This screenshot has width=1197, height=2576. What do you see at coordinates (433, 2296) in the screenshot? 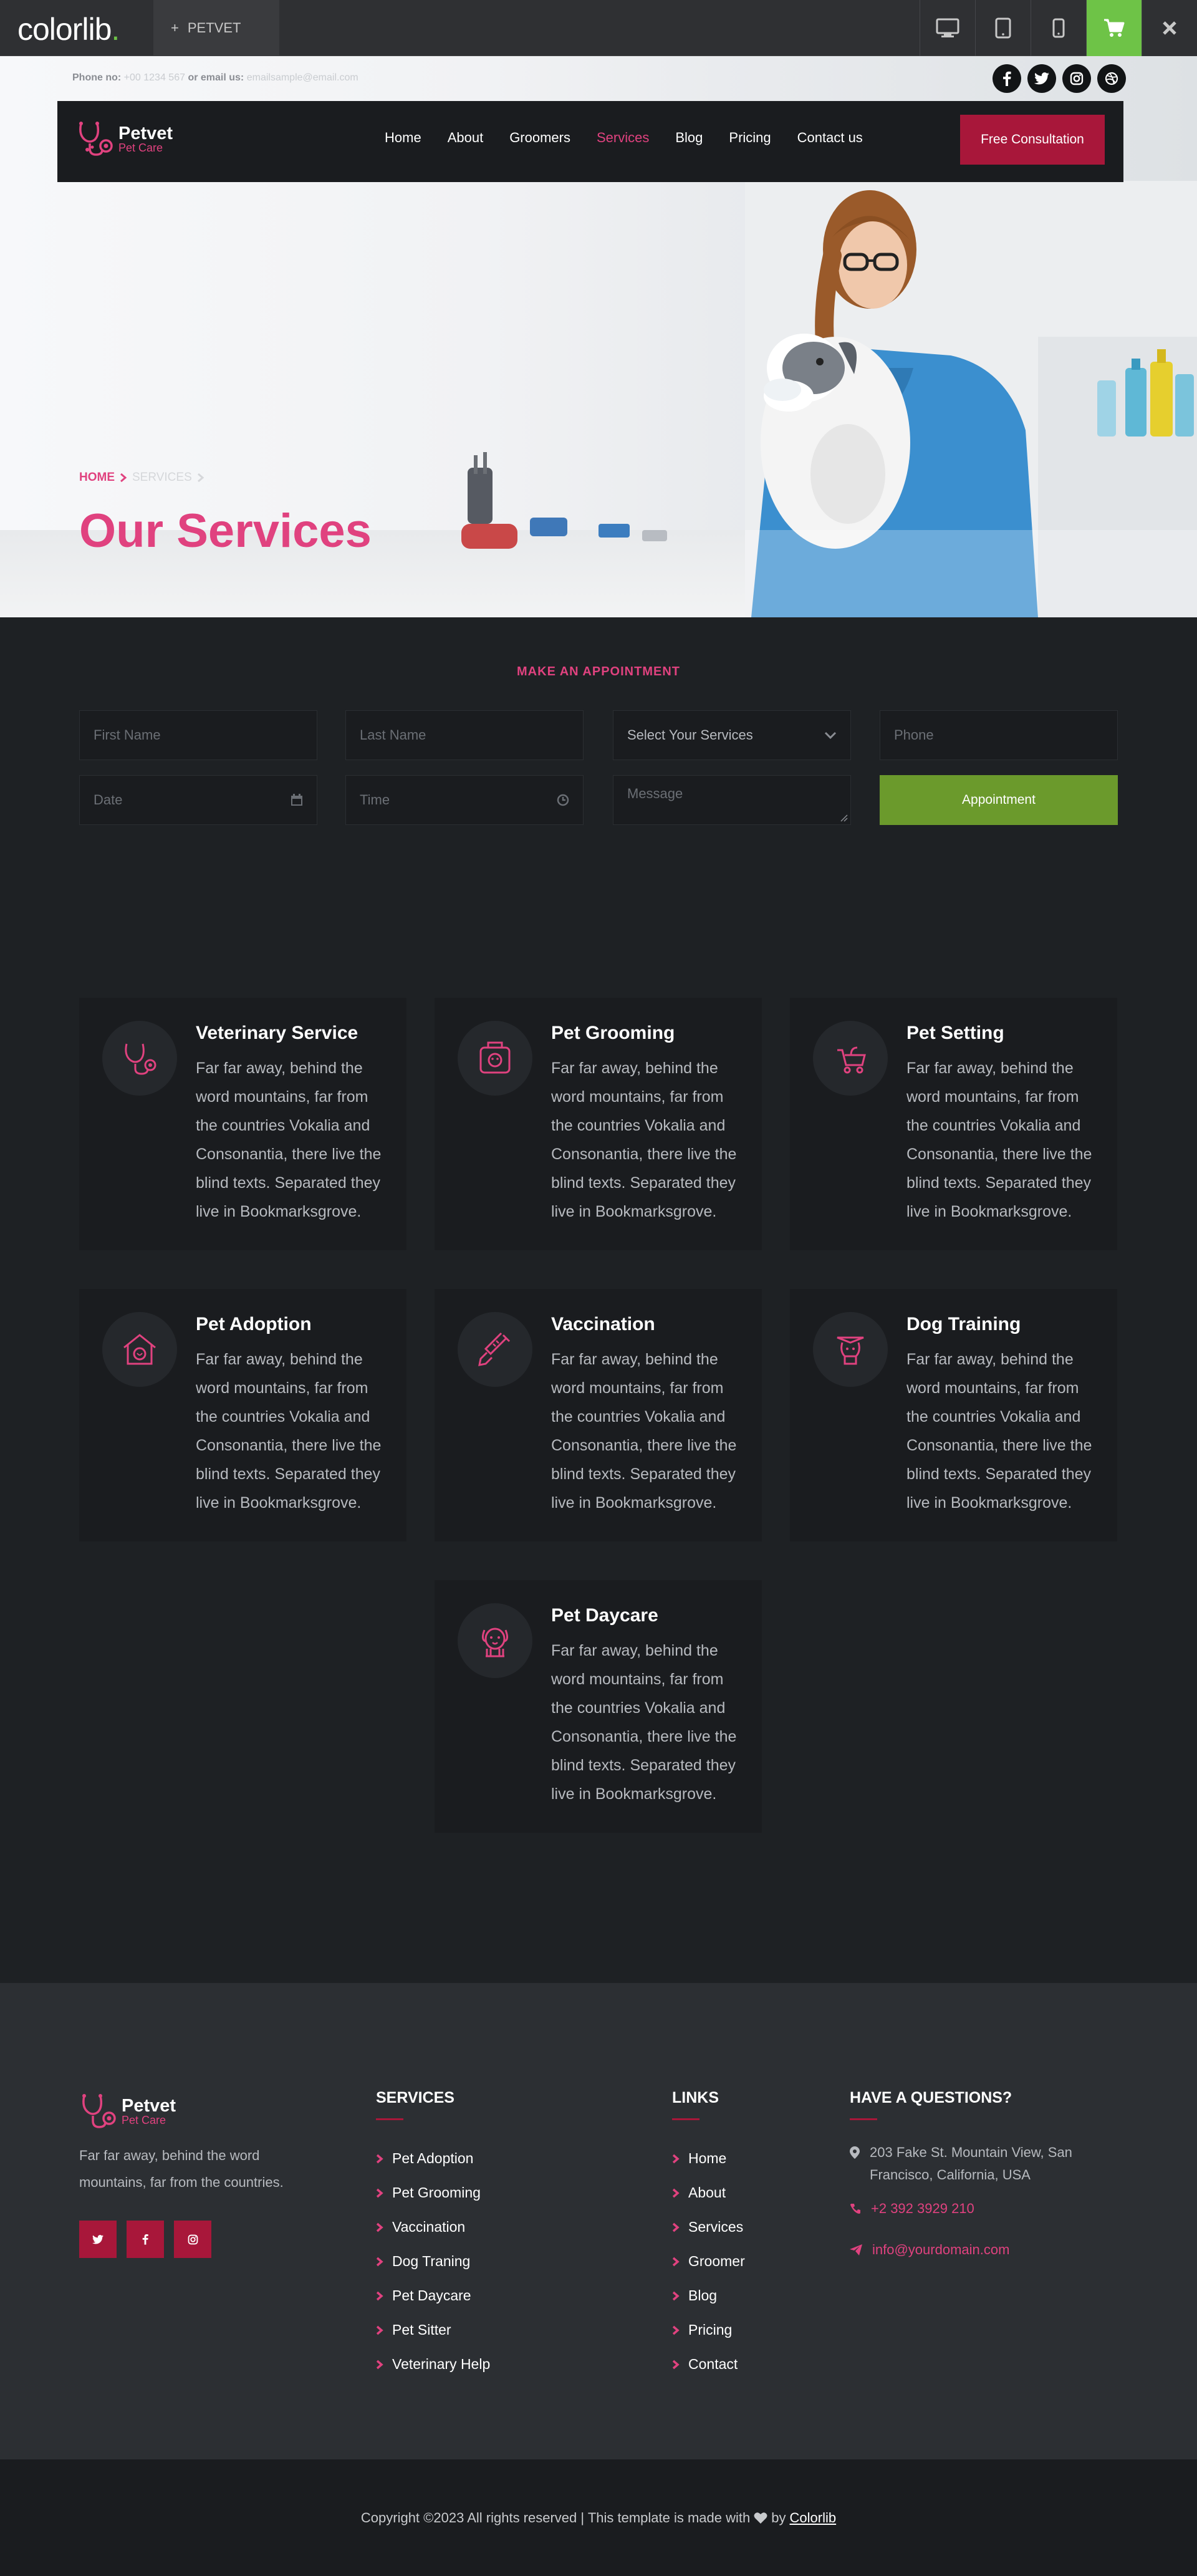
I see `footer-service-link: Pet Daycare` at bounding box center [433, 2296].